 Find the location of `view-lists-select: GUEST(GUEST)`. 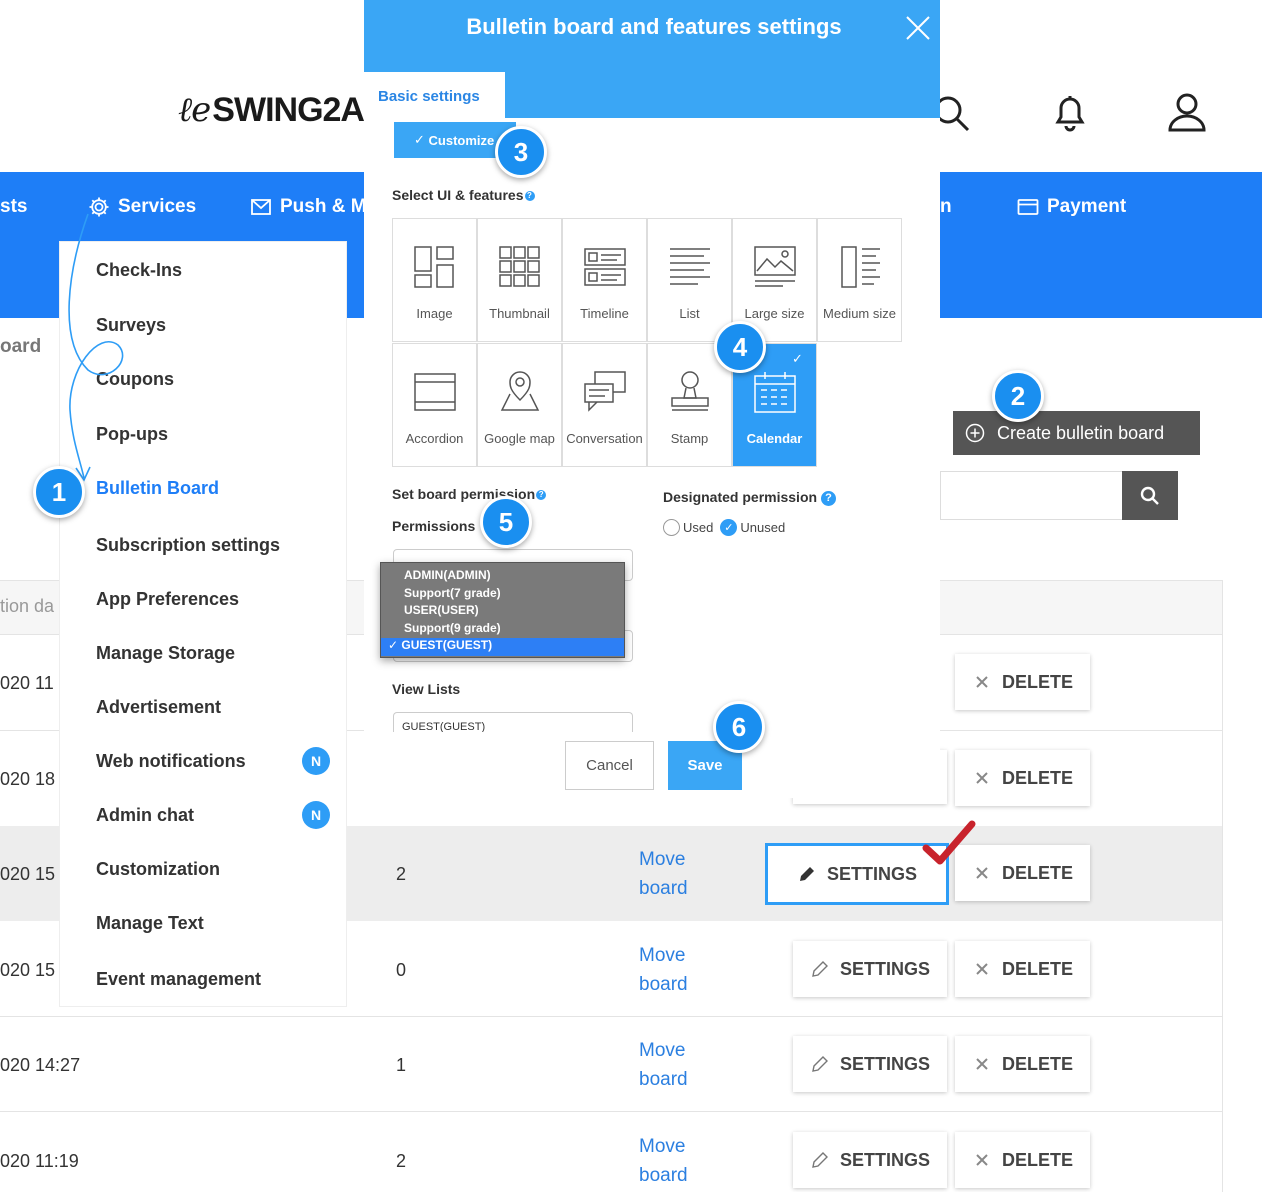

view-lists-select: GUEST(GUEST) is located at coordinates (513, 722).